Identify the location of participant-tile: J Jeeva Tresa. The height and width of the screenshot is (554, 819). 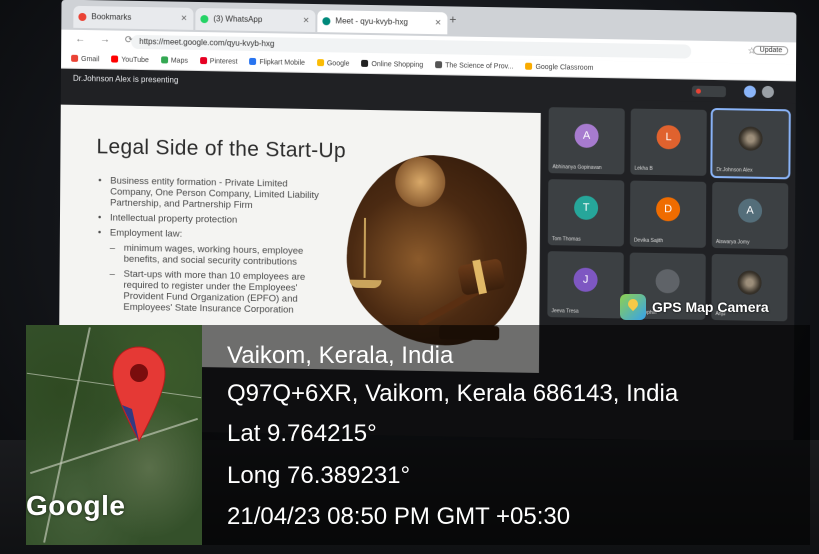
(585, 285).